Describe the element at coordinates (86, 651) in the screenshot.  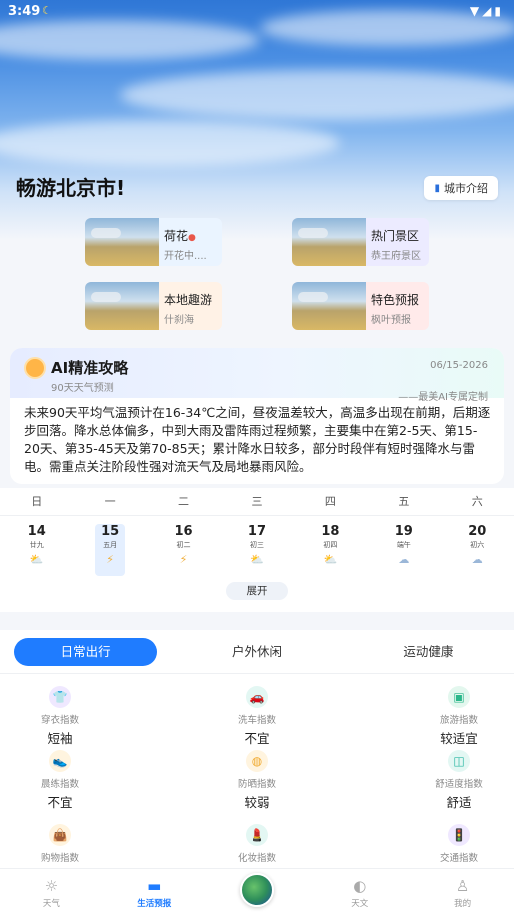
I see `tab-daily-travel: 日常出行` at that location.